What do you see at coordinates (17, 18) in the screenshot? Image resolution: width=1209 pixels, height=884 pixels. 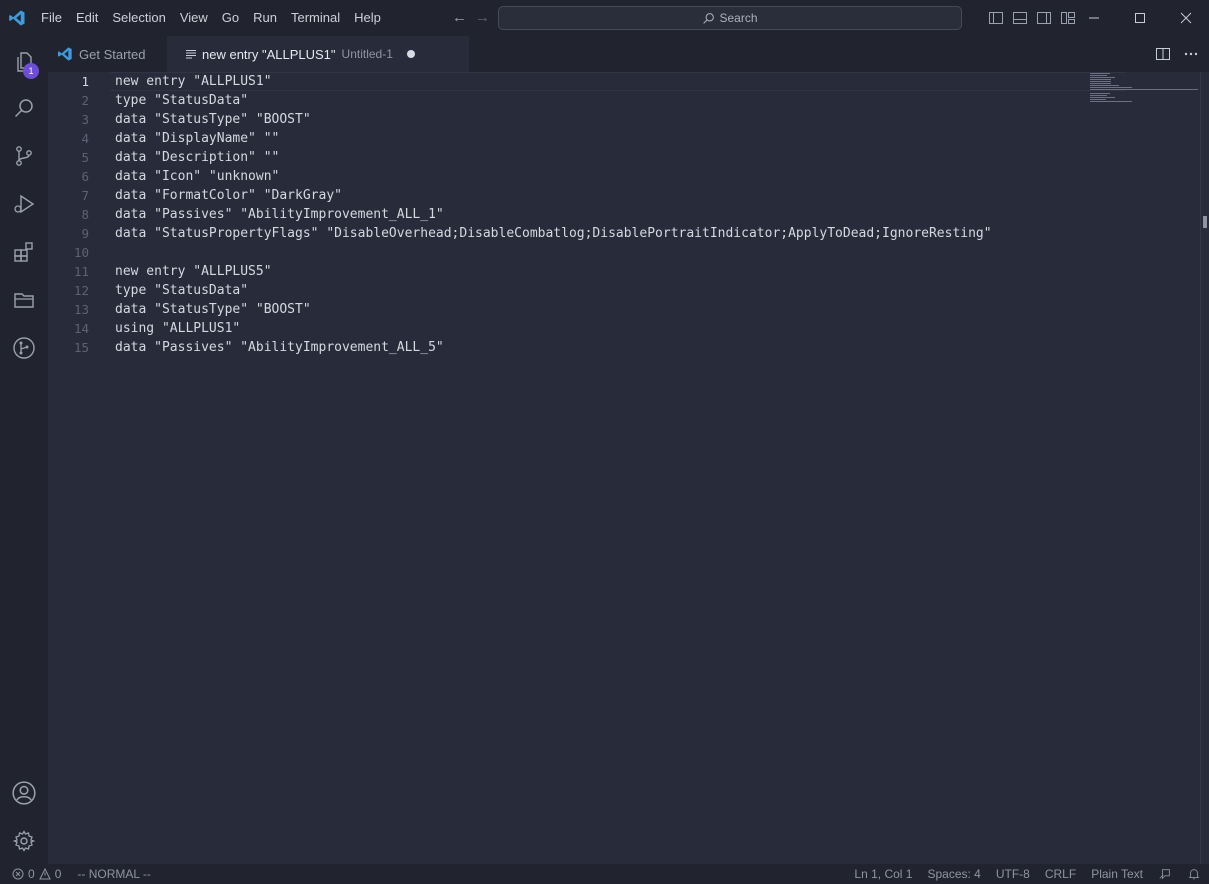 I see `vscode-logo-icon` at bounding box center [17, 18].